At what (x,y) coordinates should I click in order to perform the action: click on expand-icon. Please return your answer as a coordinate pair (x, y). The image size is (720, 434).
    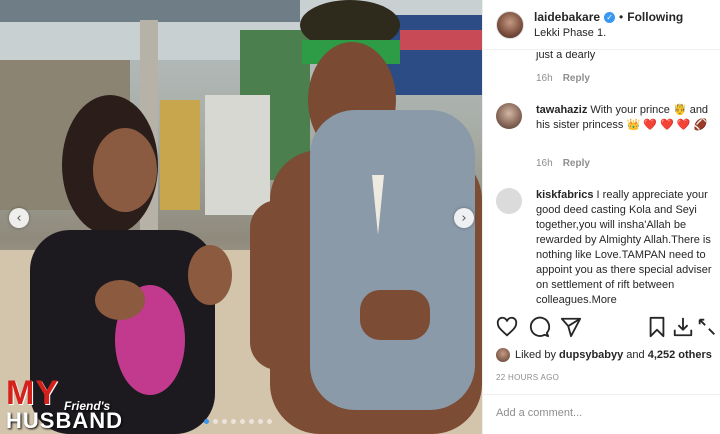
    Looking at the image, I should click on (707, 327).